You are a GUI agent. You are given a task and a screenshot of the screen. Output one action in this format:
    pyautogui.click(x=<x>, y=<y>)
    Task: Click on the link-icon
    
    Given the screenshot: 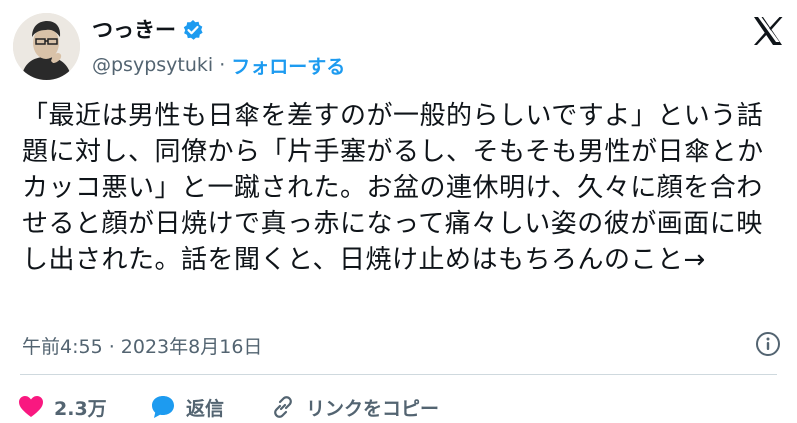 What is the action you would take?
    pyautogui.click(x=283, y=407)
    